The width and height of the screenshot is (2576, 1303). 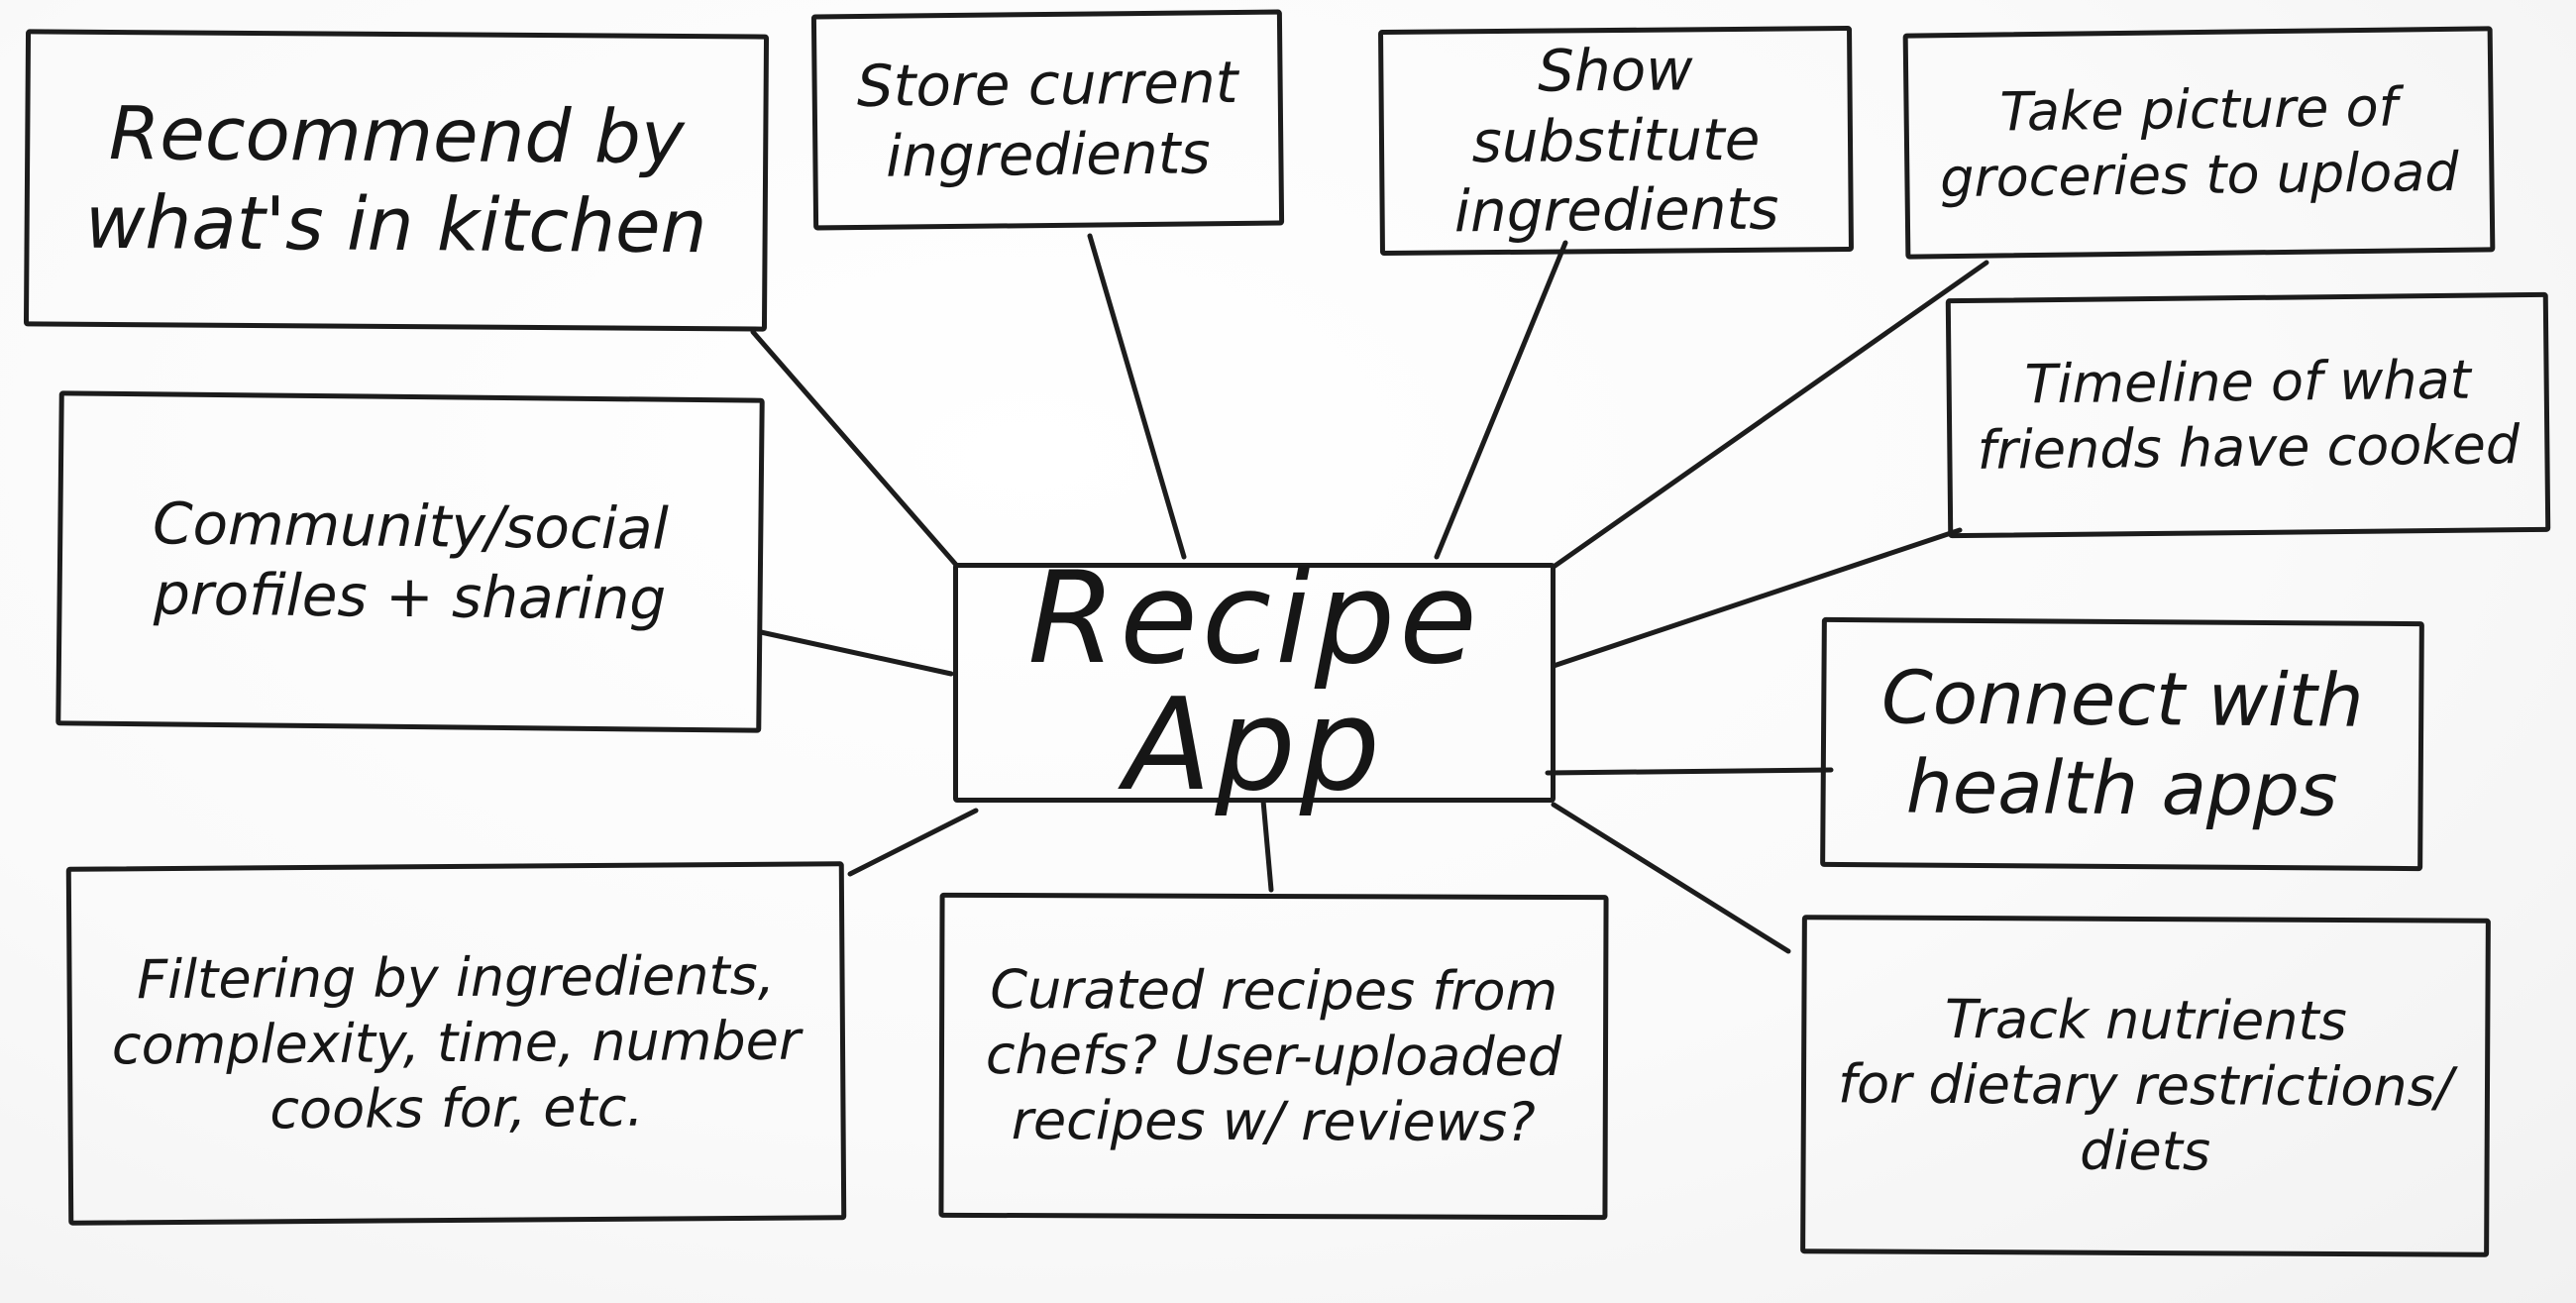 I want to click on link-community, so click(x=856, y=653).